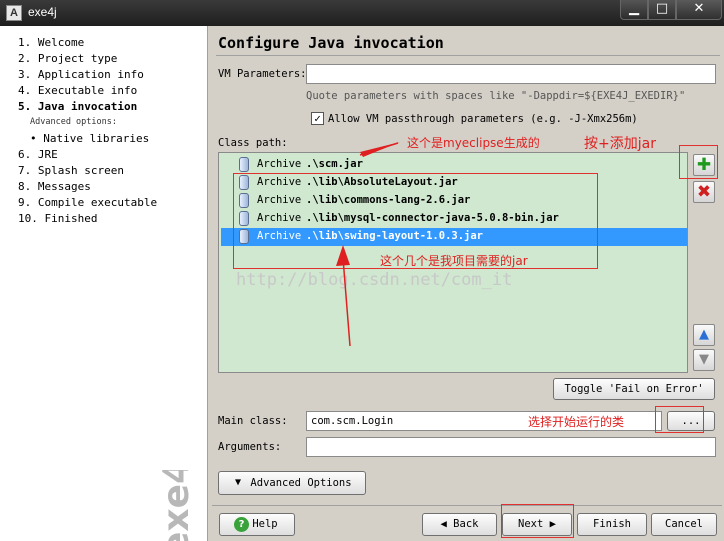 The image size is (724, 541). I want to click on annotation-box-next, so click(537, 521).